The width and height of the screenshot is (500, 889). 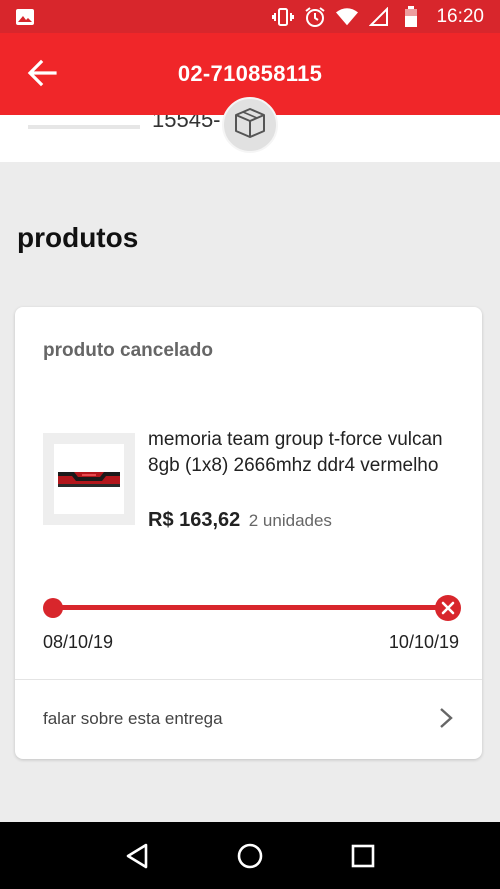 I want to click on package-box-icon, so click(x=250, y=125).